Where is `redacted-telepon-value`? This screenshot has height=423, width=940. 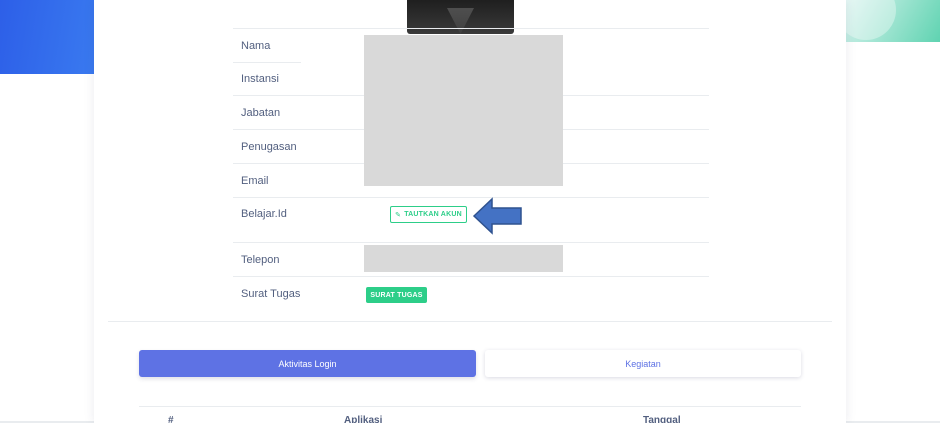 redacted-telepon-value is located at coordinates (463, 258).